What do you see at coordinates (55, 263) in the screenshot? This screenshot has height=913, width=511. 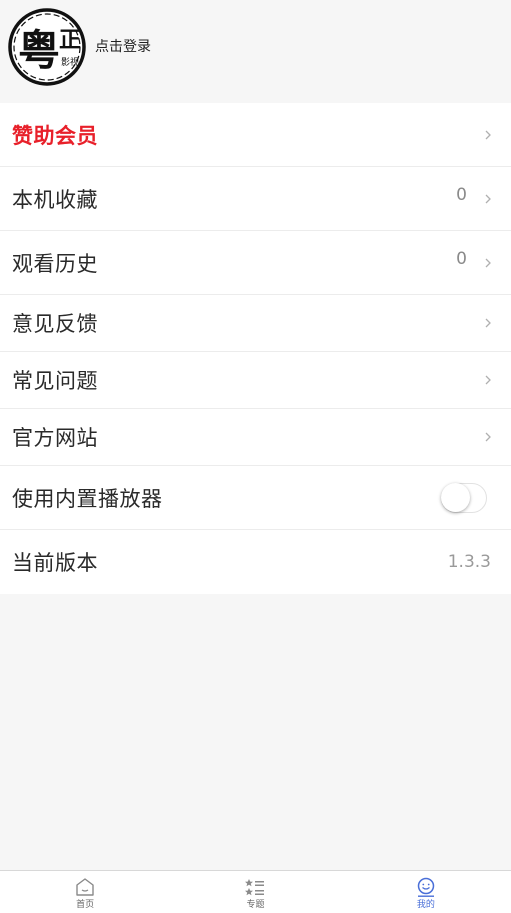 I see `watch-history-label: 观看历史` at bounding box center [55, 263].